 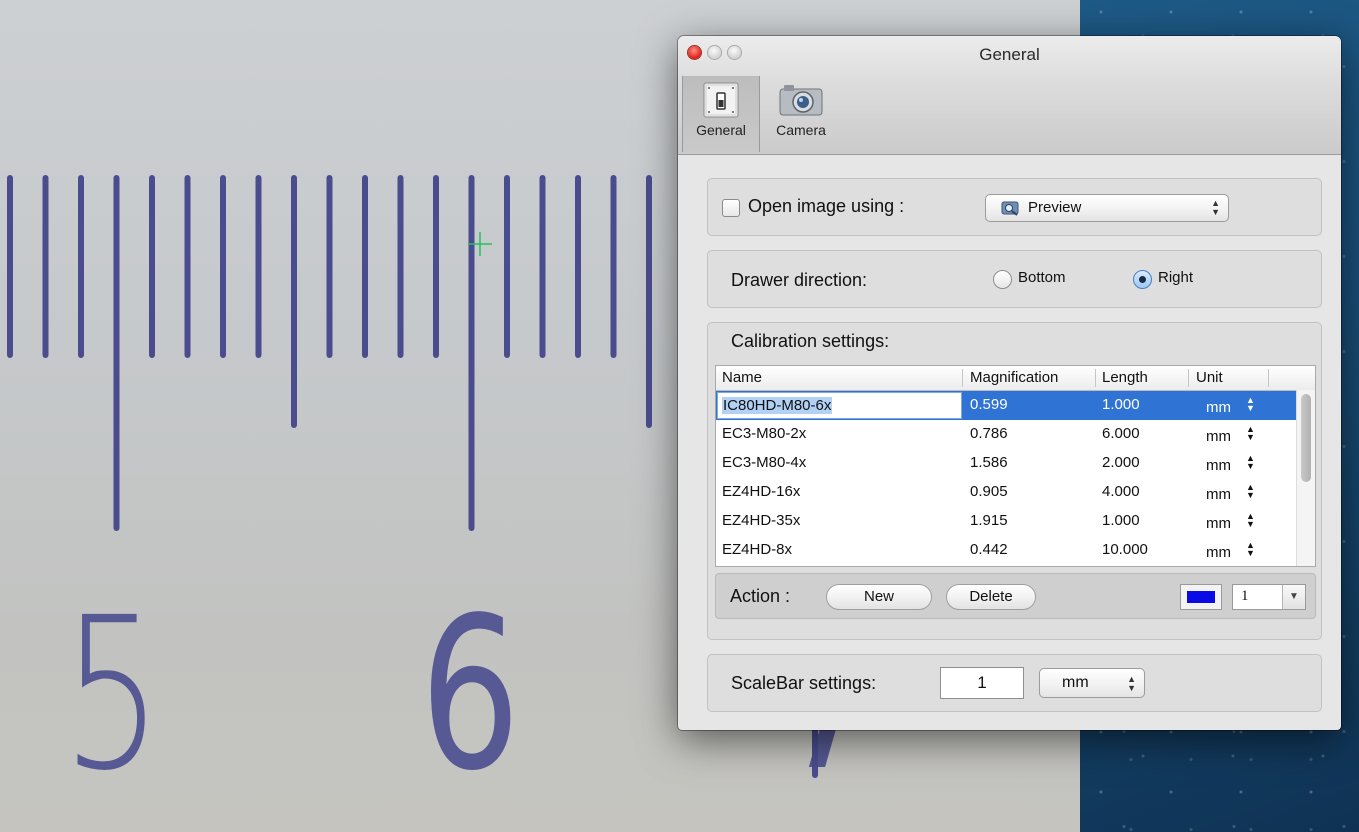 I want to click on row-name: IC80HD-M80-6x, so click(x=777, y=405).